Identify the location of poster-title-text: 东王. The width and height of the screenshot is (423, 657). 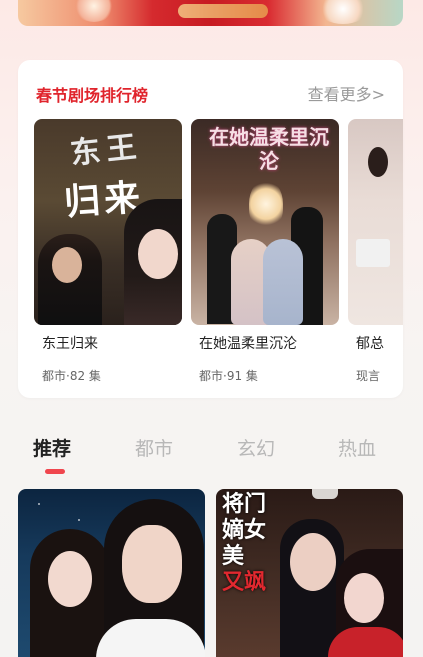
(106, 150).